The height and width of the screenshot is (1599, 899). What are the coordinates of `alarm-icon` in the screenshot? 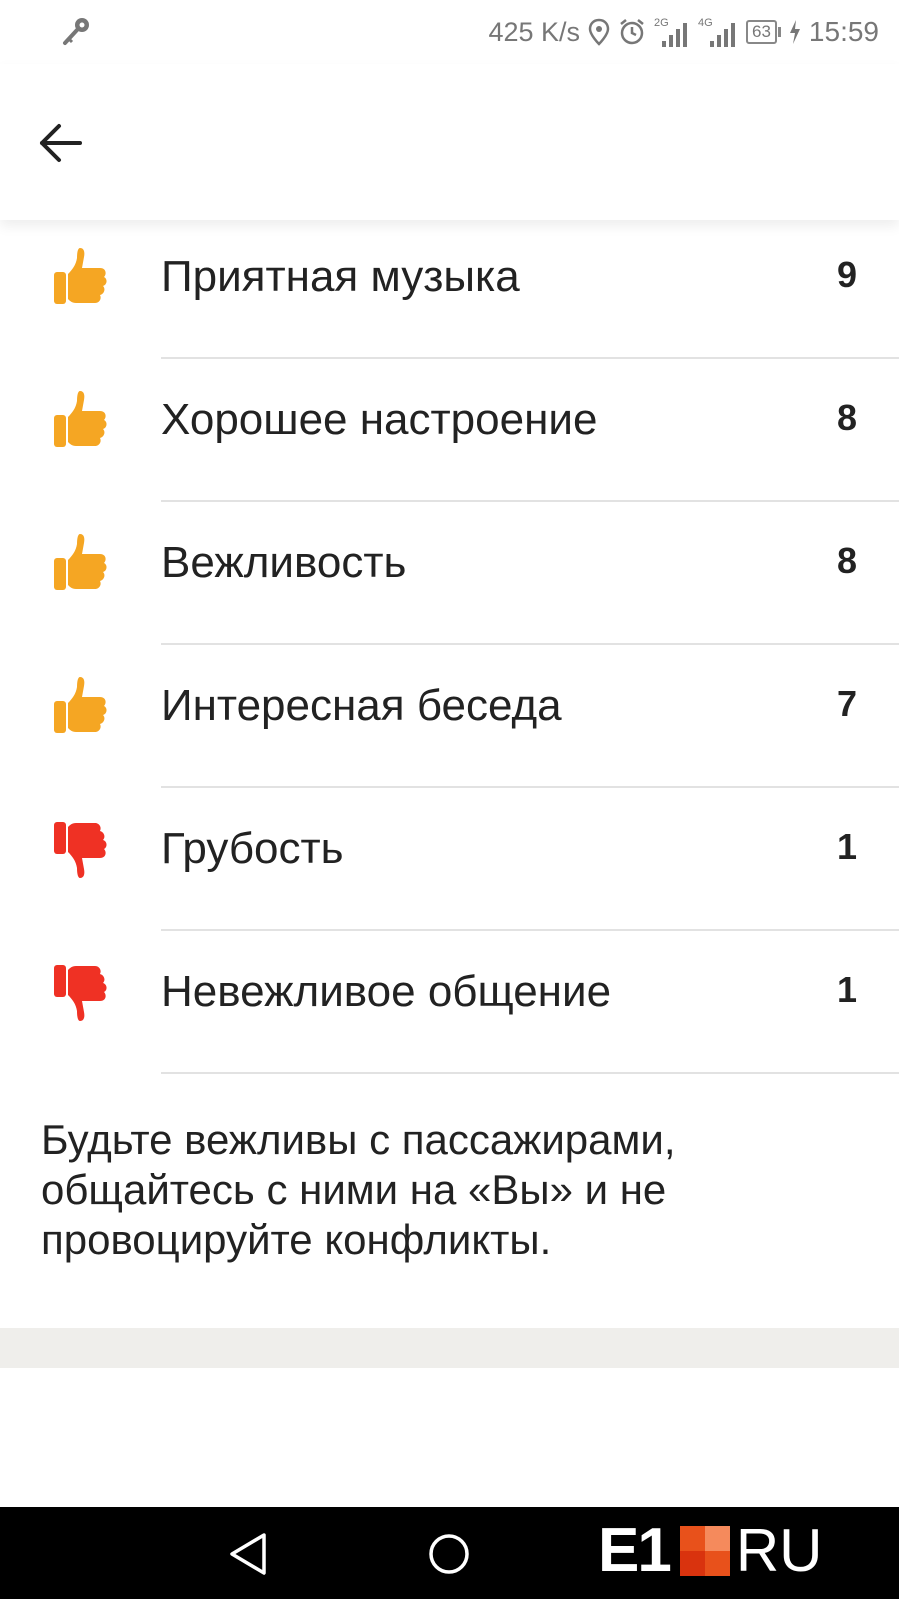 It's located at (632, 32).